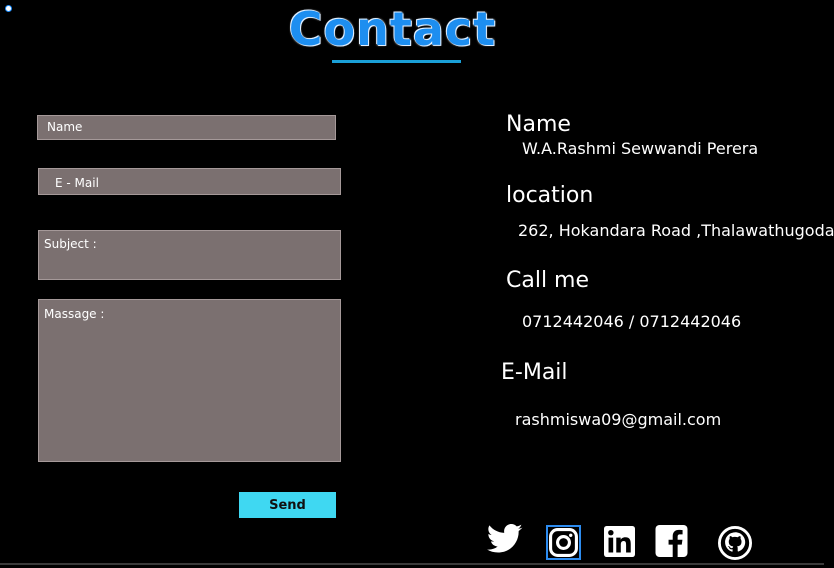 The height and width of the screenshot is (568, 834). I want to click on name-heading: Name, so click(538, 124).